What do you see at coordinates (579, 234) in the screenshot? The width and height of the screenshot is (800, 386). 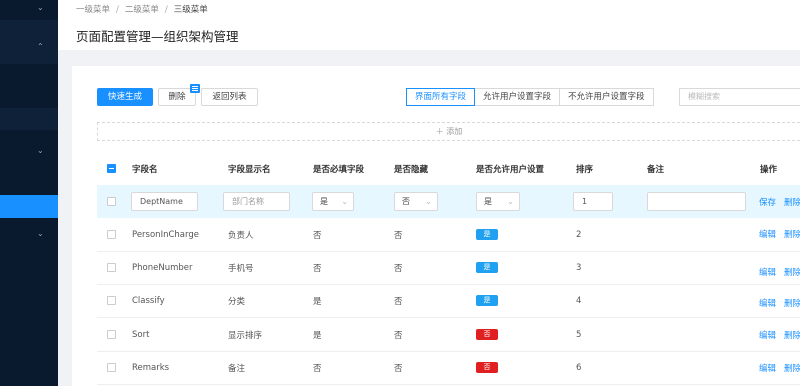 I see `sort-cell: 2` at bounding box center [579, 234].